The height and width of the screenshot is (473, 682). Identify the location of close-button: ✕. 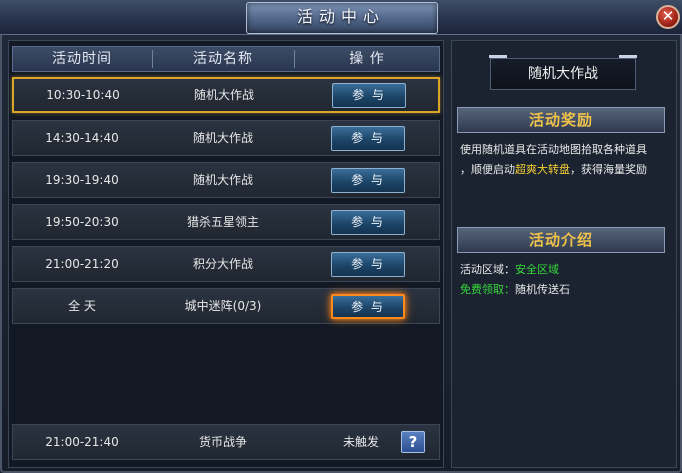
(668, 17).